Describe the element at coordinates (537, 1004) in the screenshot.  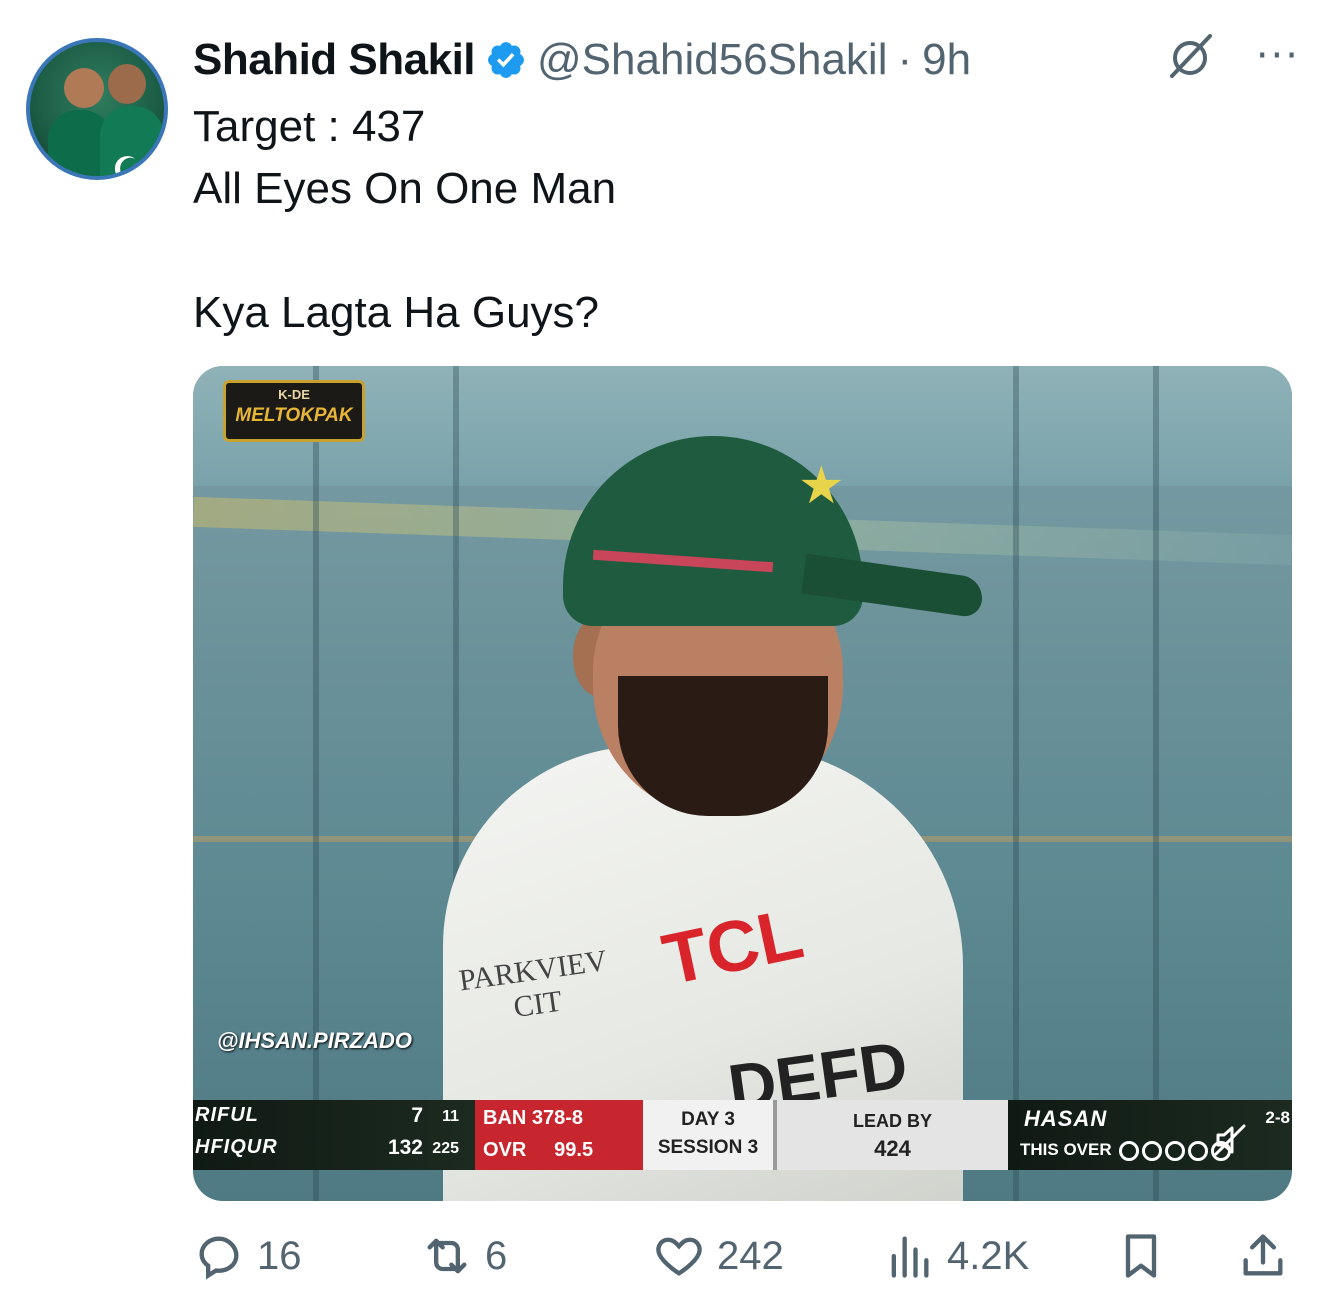
I see `jersey-sponsor-line: CIT` at that location.